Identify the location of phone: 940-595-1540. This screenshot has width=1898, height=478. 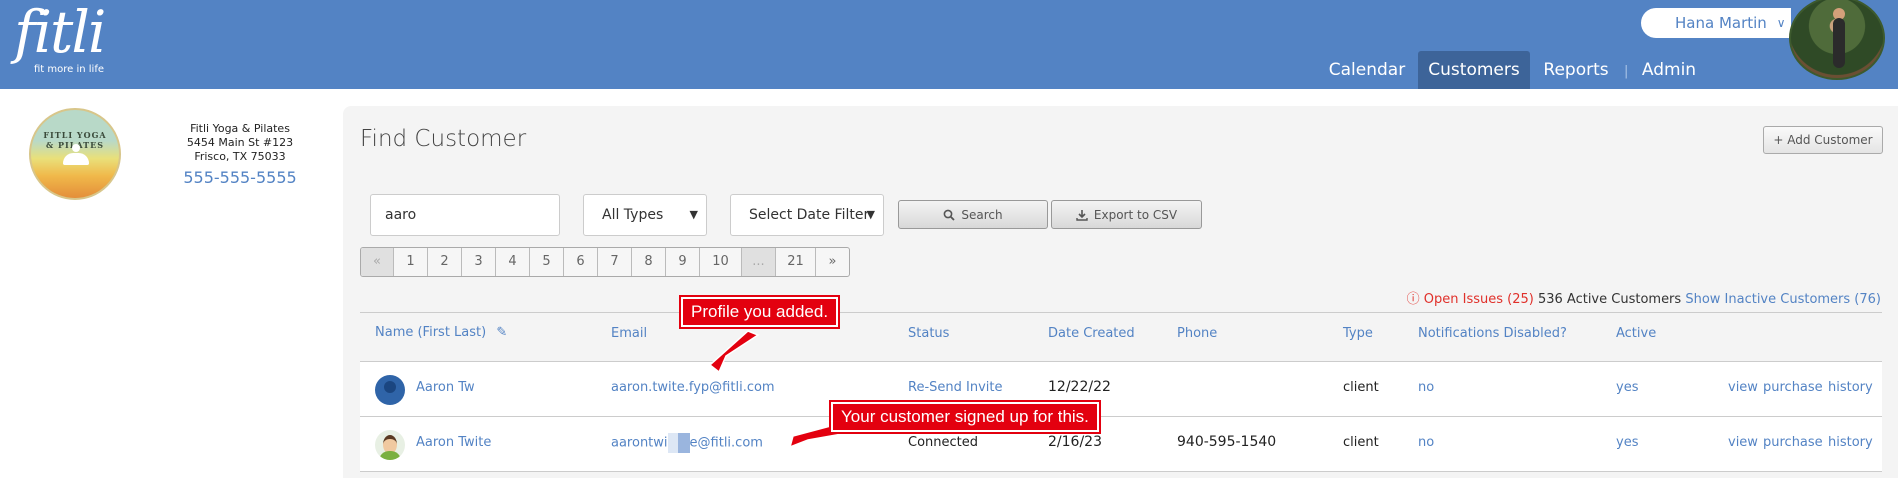
(1227, 442).